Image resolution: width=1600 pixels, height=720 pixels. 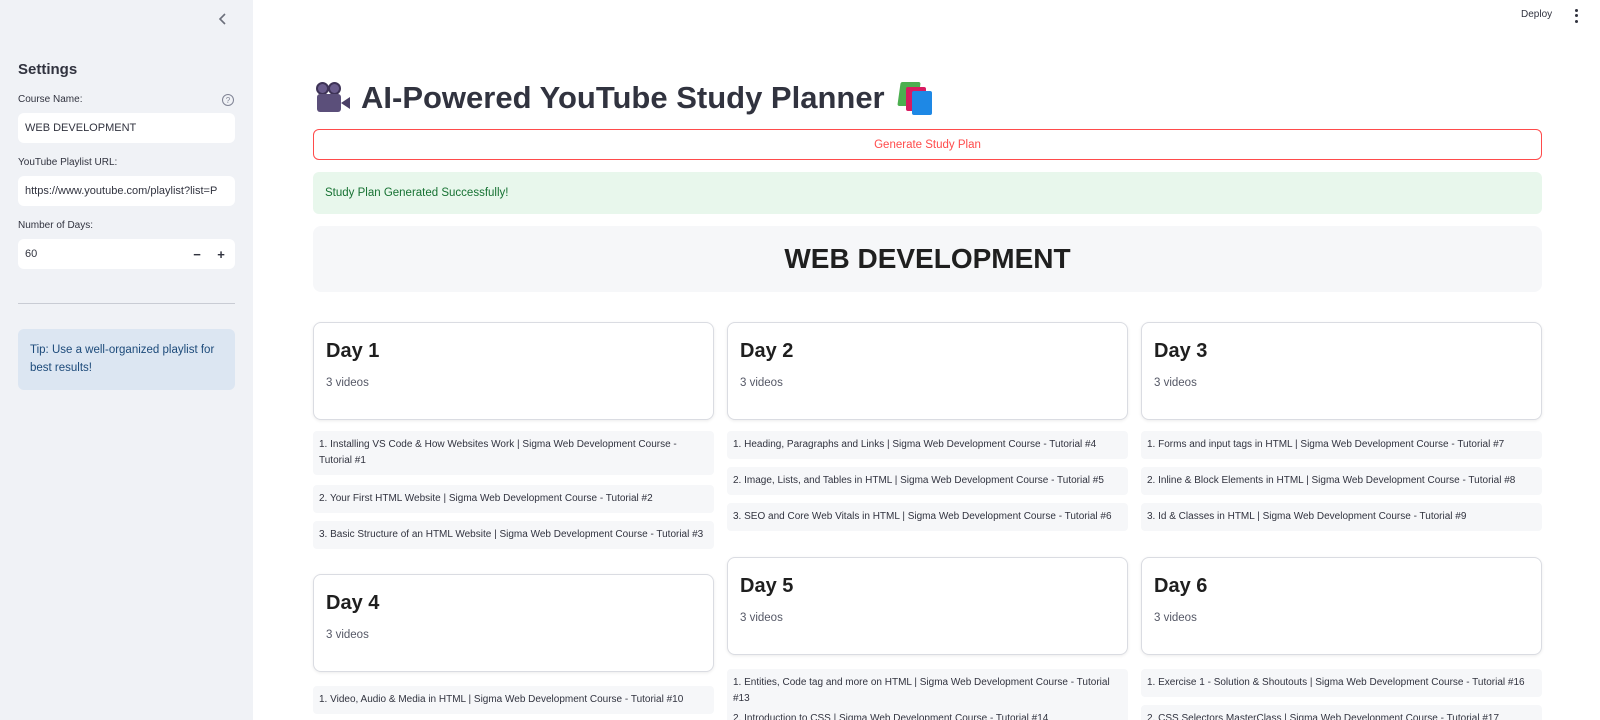 I want to click on decrement-button: −, so click(x=197, y=254).